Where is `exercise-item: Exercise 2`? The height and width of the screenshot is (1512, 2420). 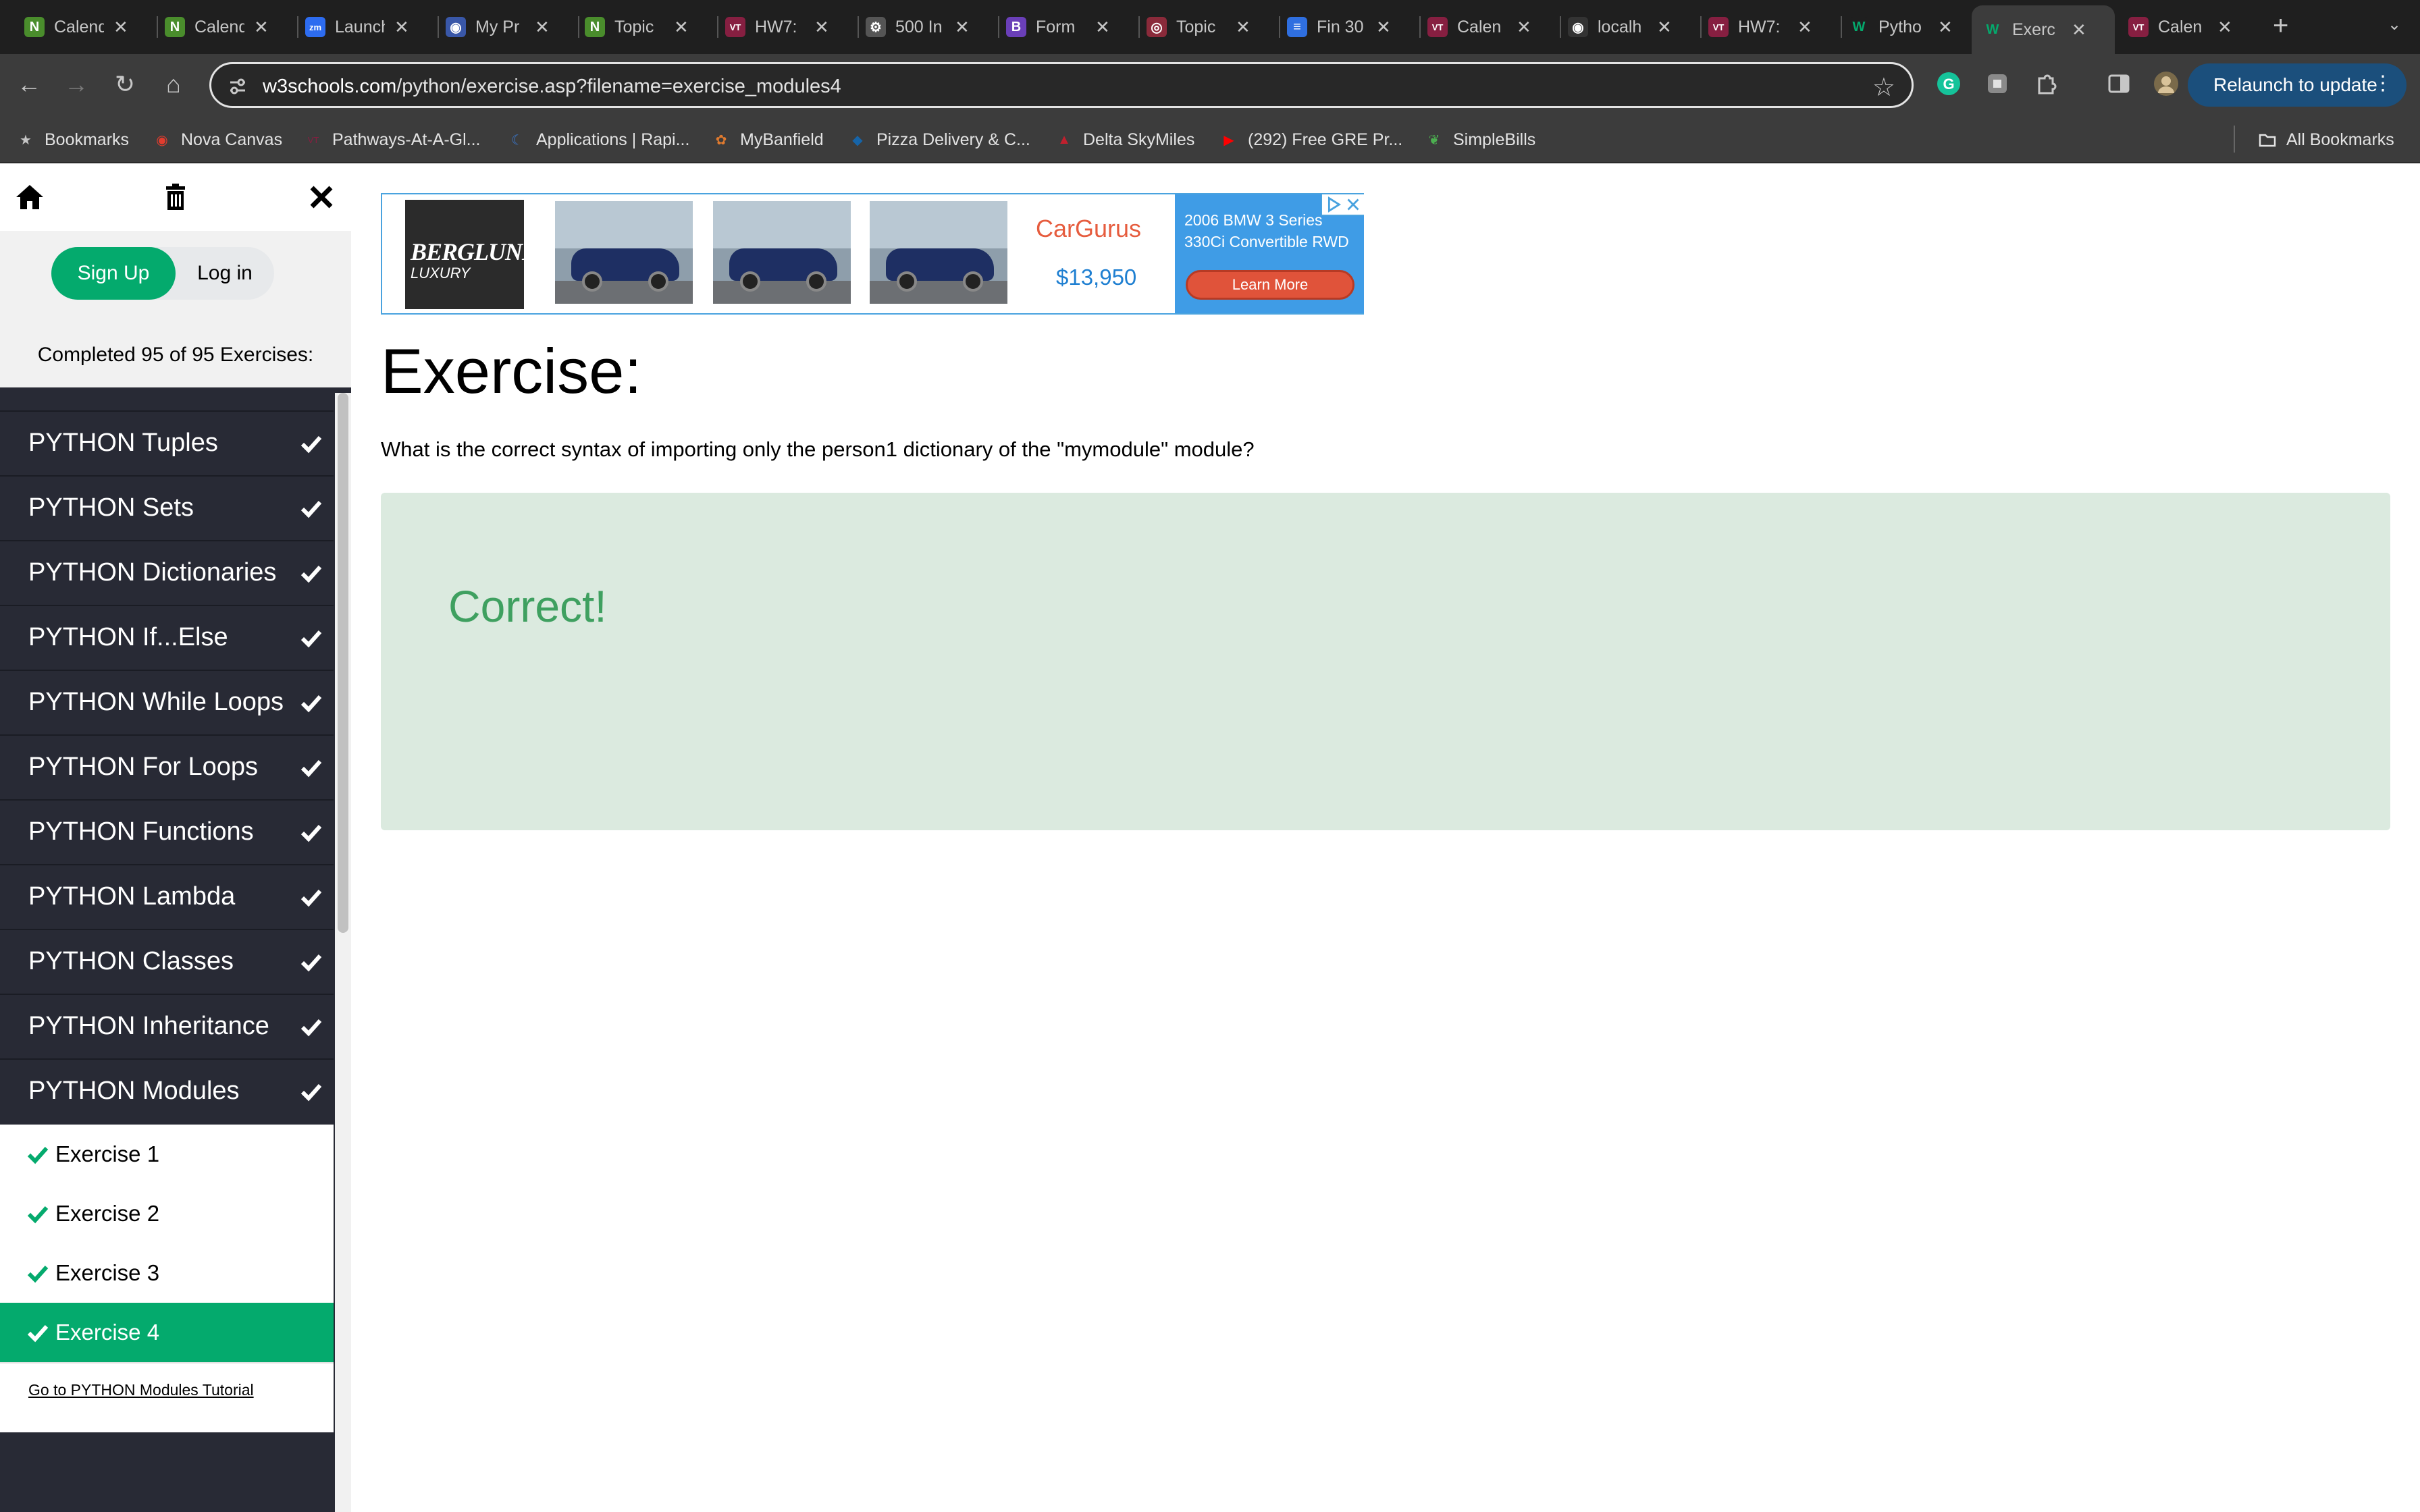 exercise-item: Exercise 2 is located at coordinates (167, 1213).